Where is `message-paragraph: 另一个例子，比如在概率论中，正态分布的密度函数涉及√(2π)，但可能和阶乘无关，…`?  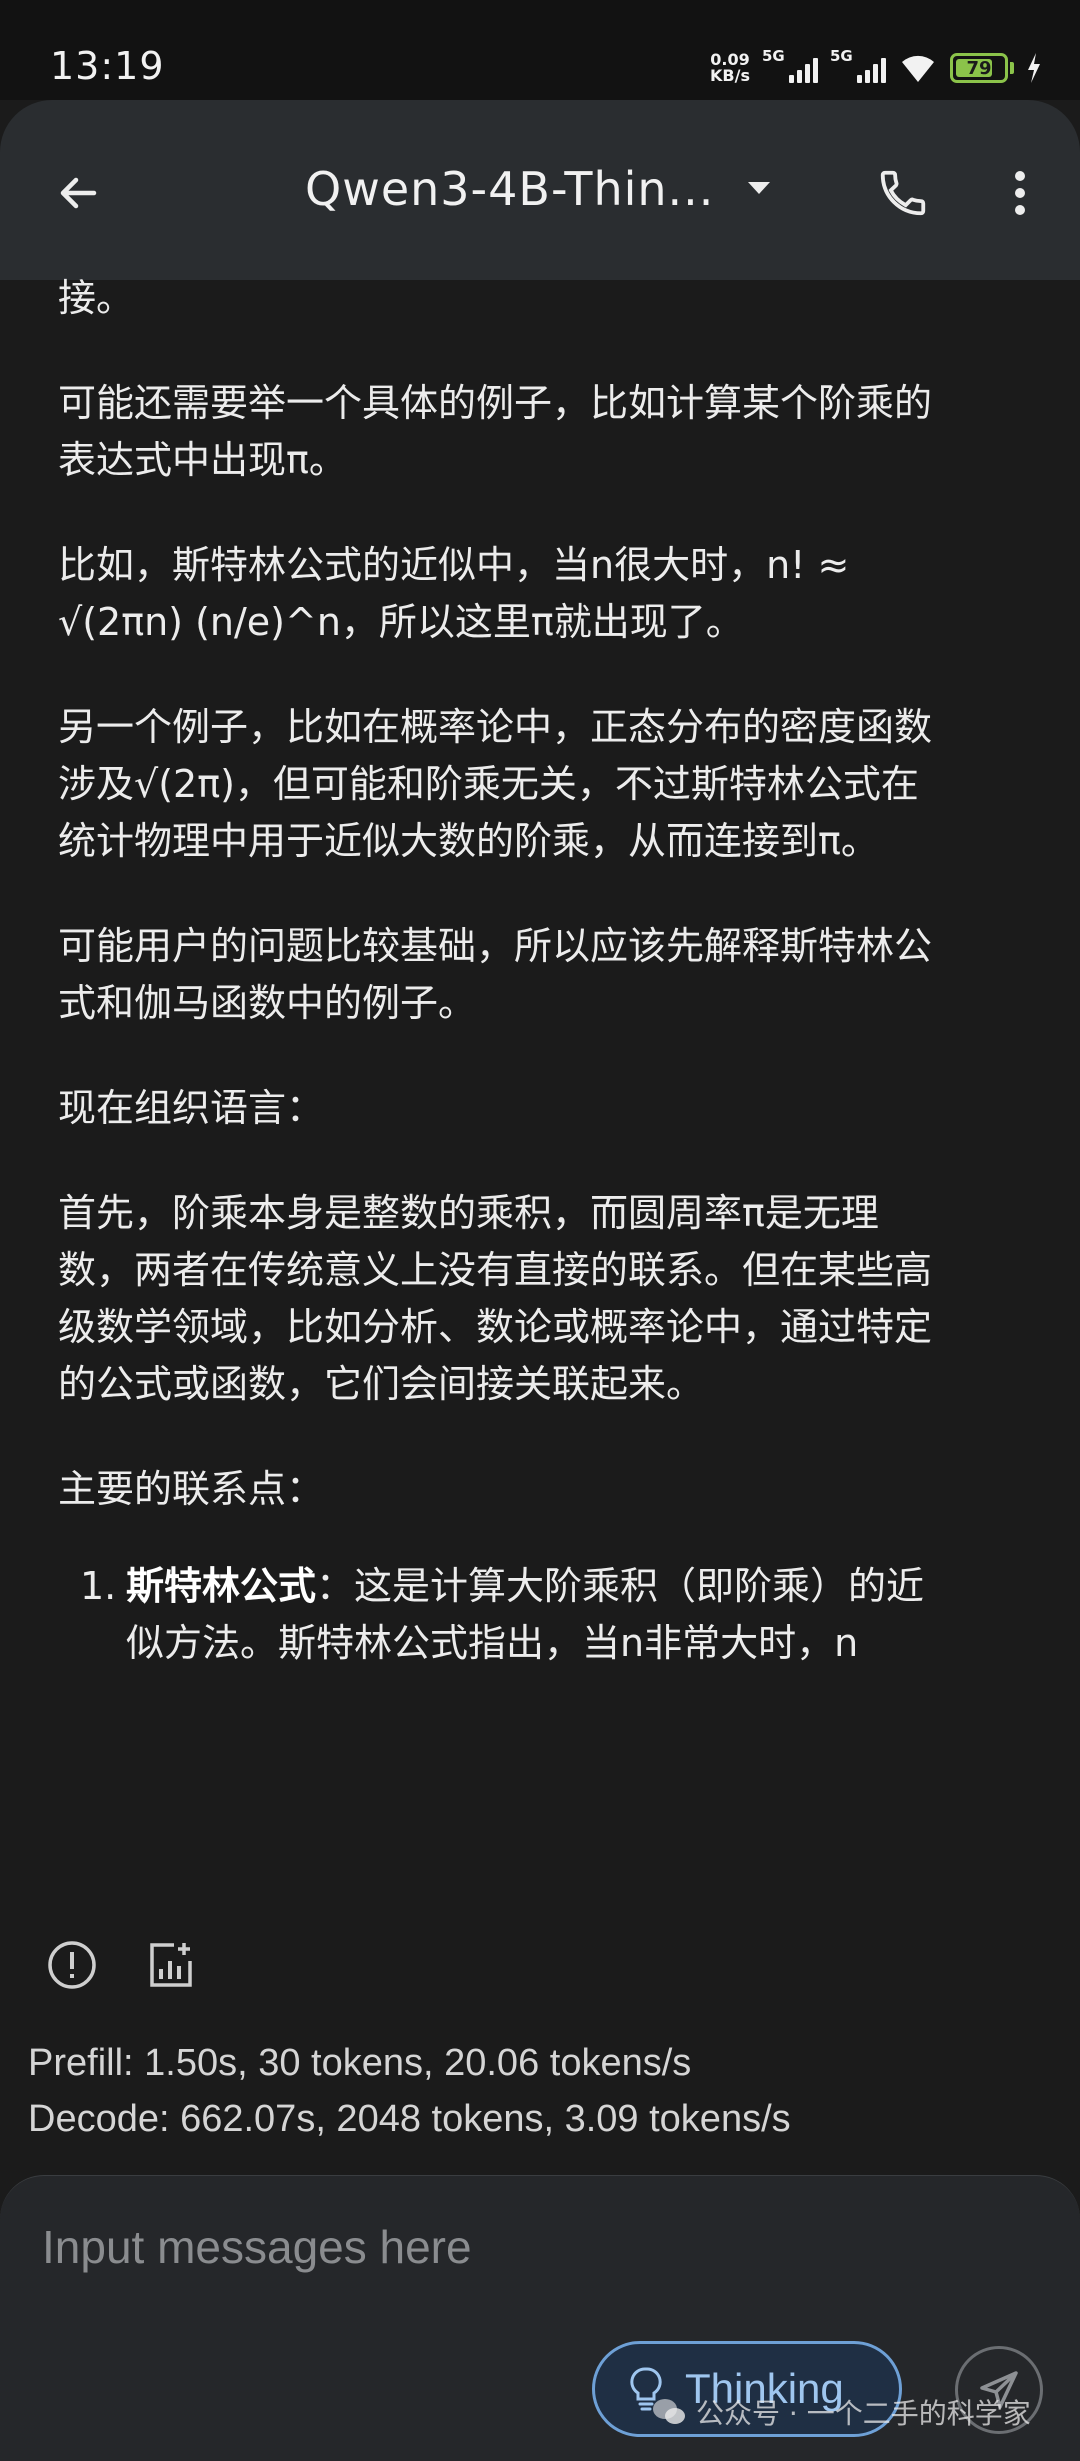 message-paragraph: 另一个例子，比如在概率论中，正态分布的密度函数涉及√(2π)，但可能和阶乘无关，… is located at coordinates (495, 784).